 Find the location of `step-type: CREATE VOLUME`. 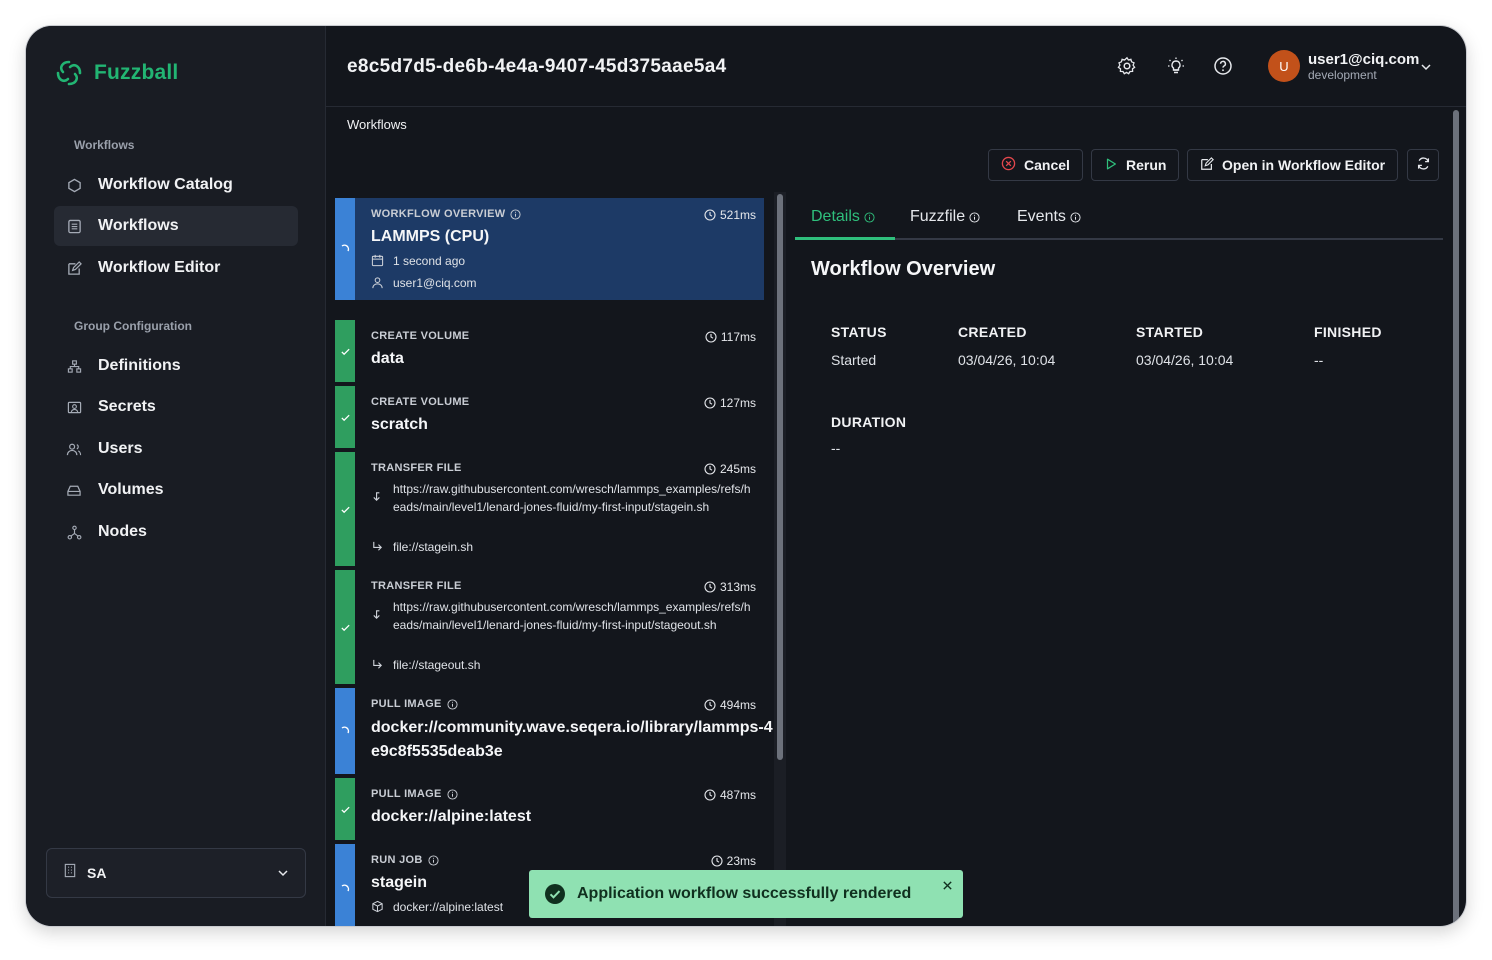

step-type: CREATE VOLUME is located at coordinates (420, 402).